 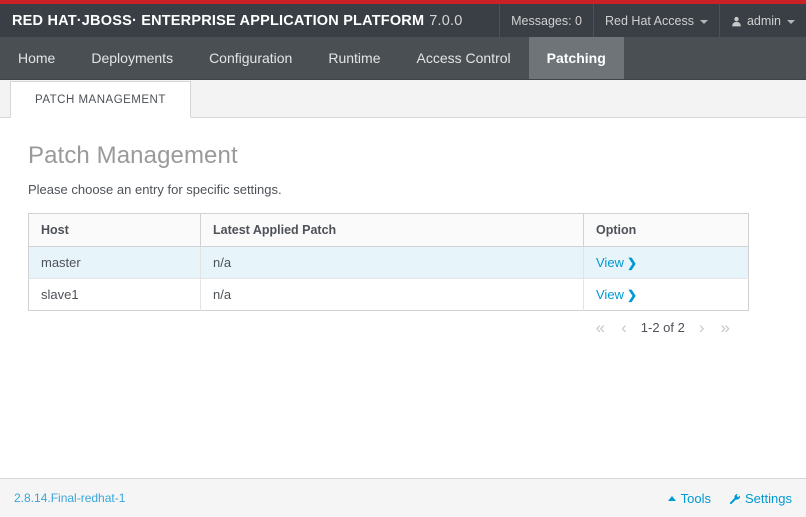 I want to click on pagination-last-button: », so click(x=725, y=327).